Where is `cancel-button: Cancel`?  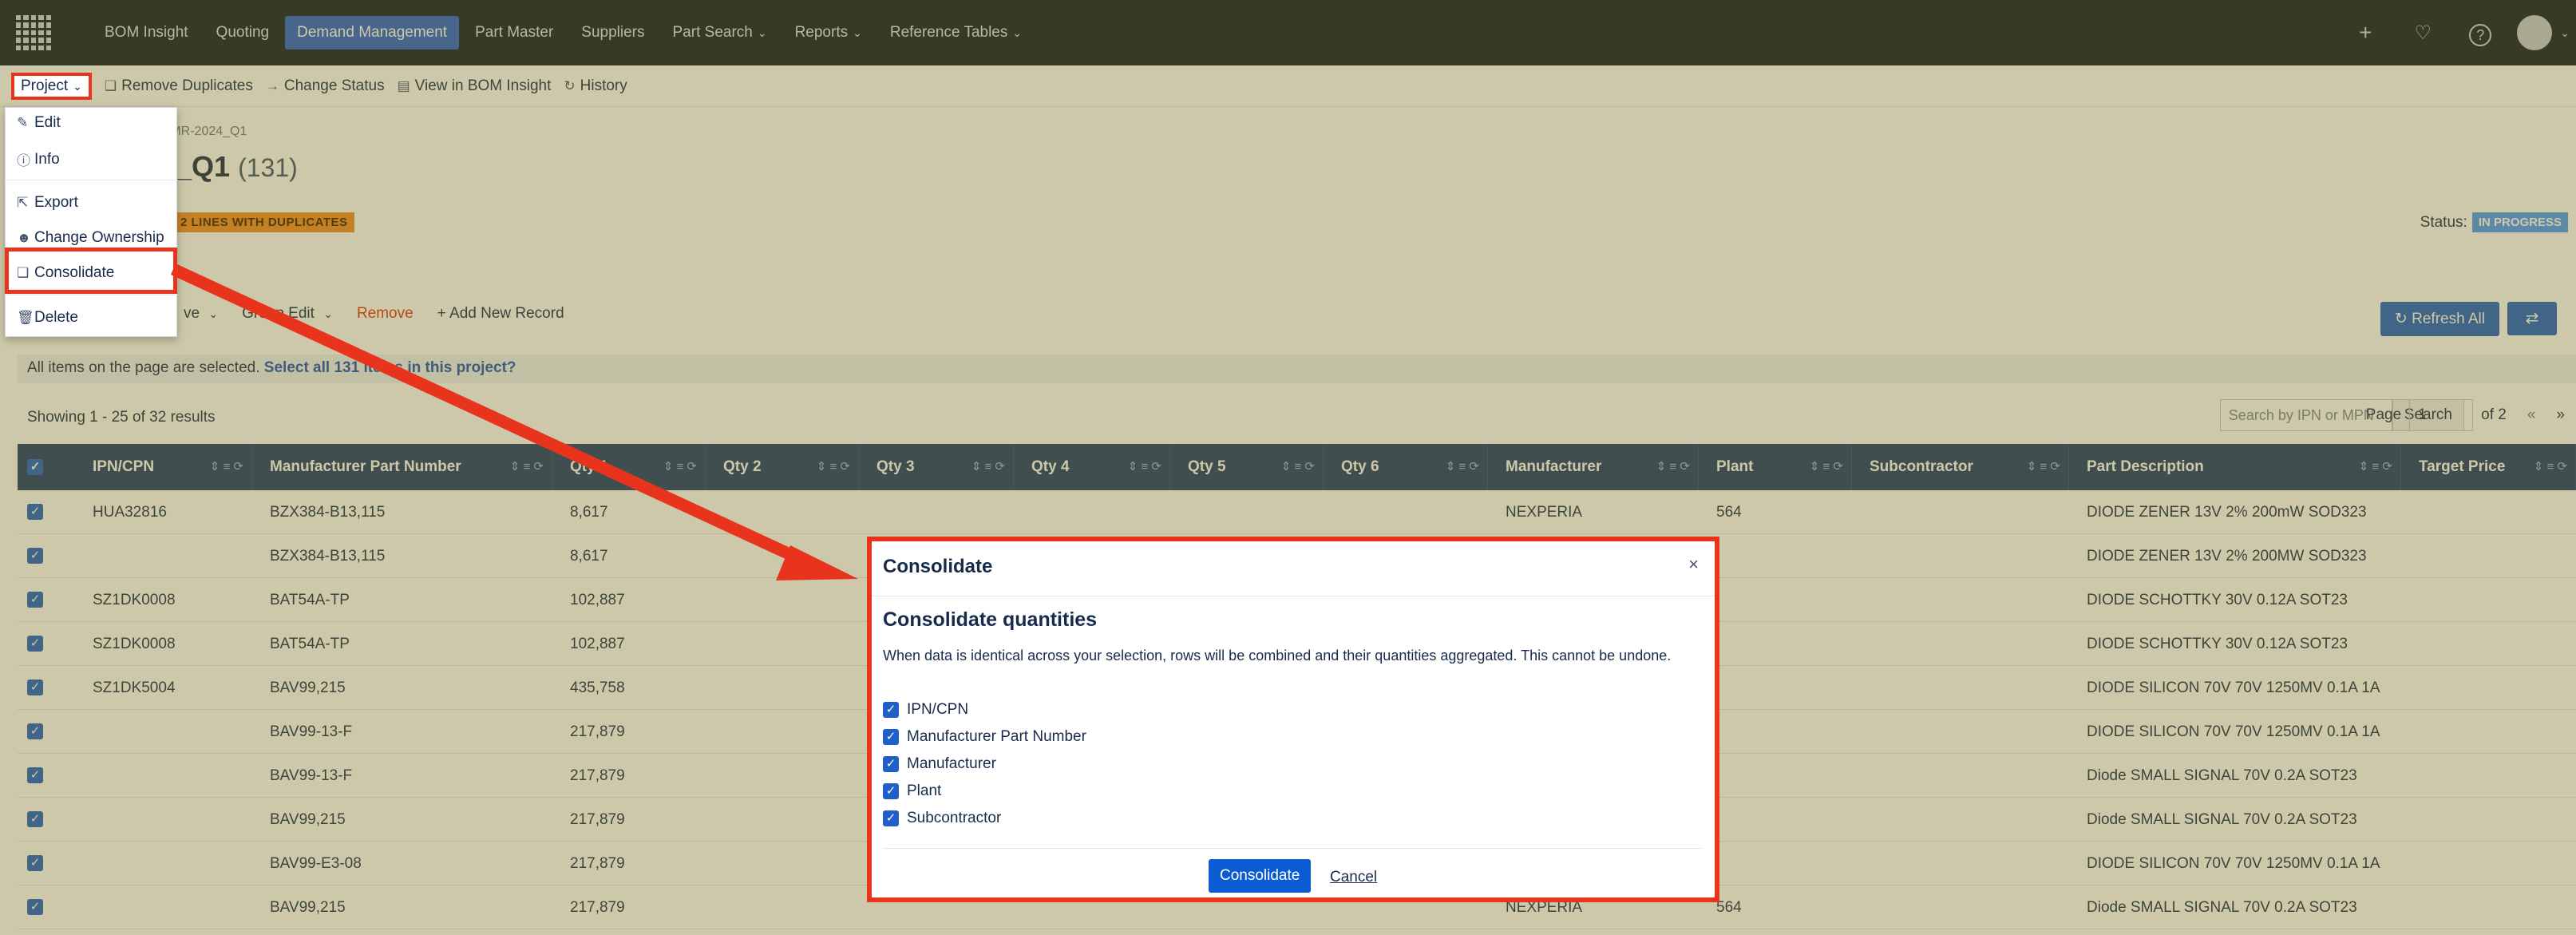 cancel-button: Cancel is located at coordinates (1354, 877).